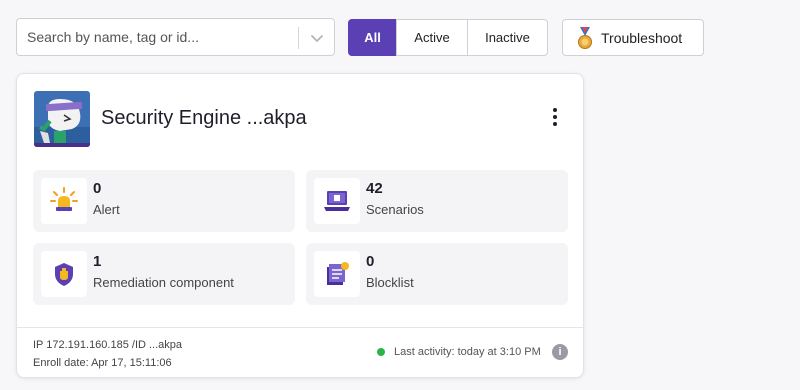 Image resolution: width=800 pixels, height=390 pixels. What do you see at coordinates (317, 38) in the screenshot?
I see `chevron-down-icon` at bounding box center [317, 38].